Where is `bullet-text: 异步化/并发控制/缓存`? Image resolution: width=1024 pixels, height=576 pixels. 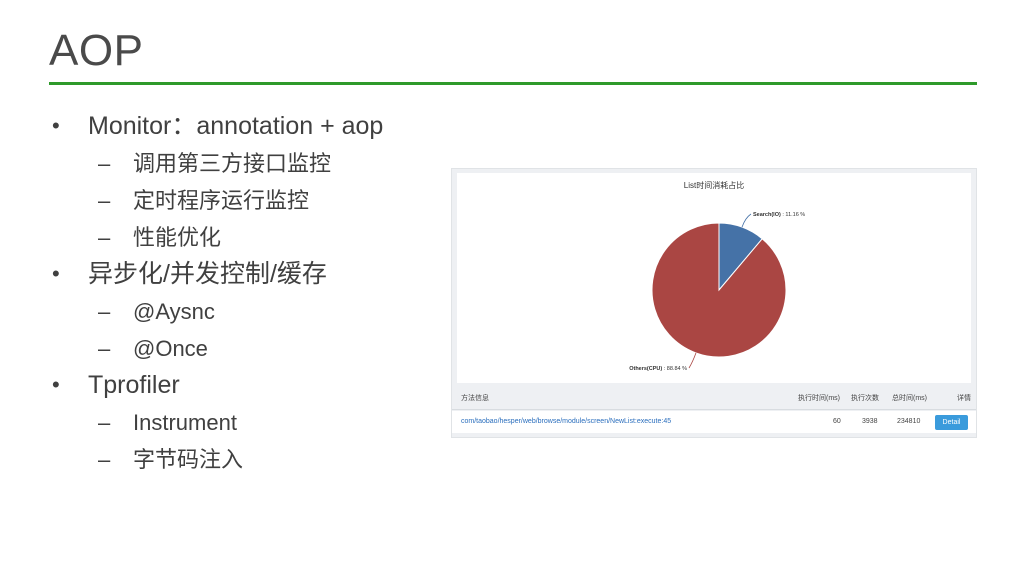
bullet-text: 异步化/并发控制/缓存 is located at coordinates (207, 274).